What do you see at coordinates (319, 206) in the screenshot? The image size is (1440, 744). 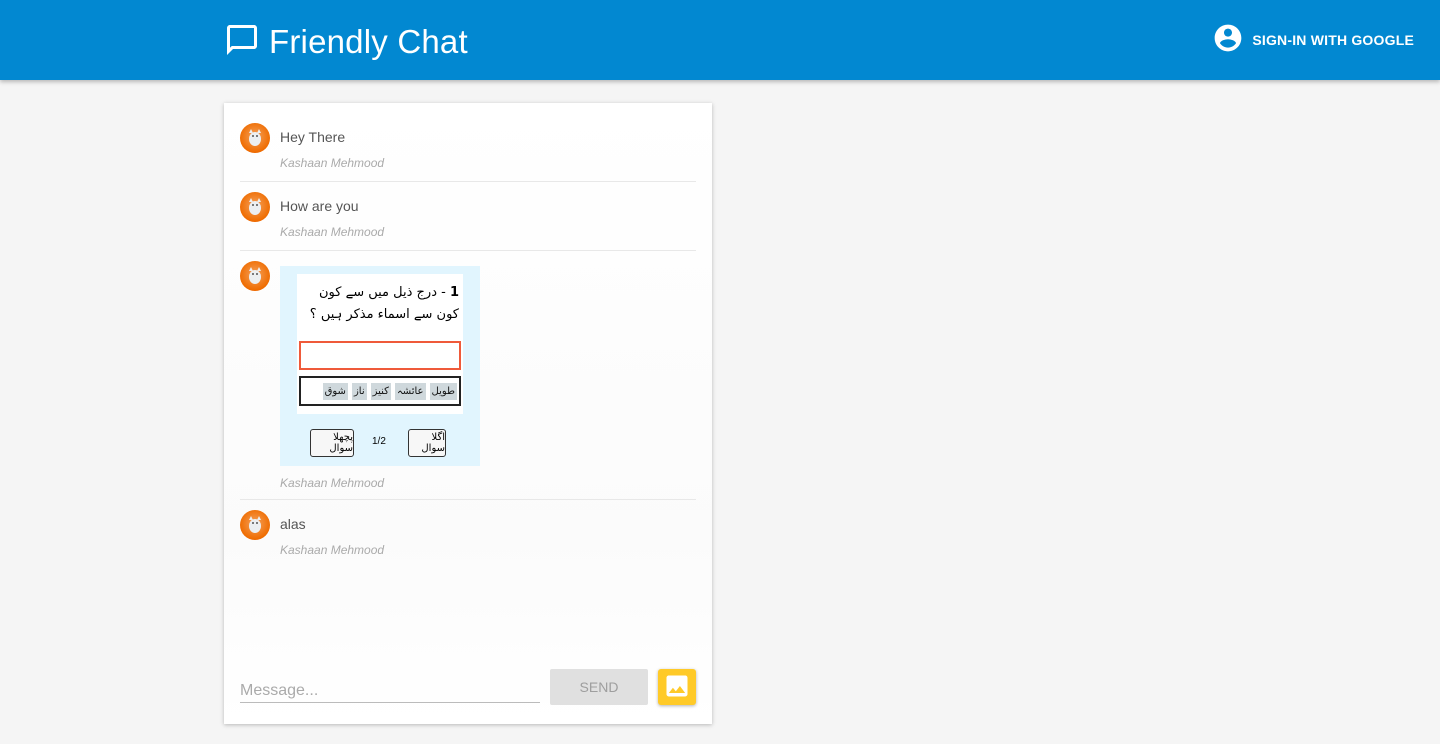 I see `message-text: How are you` at bounding box center [319, 206].